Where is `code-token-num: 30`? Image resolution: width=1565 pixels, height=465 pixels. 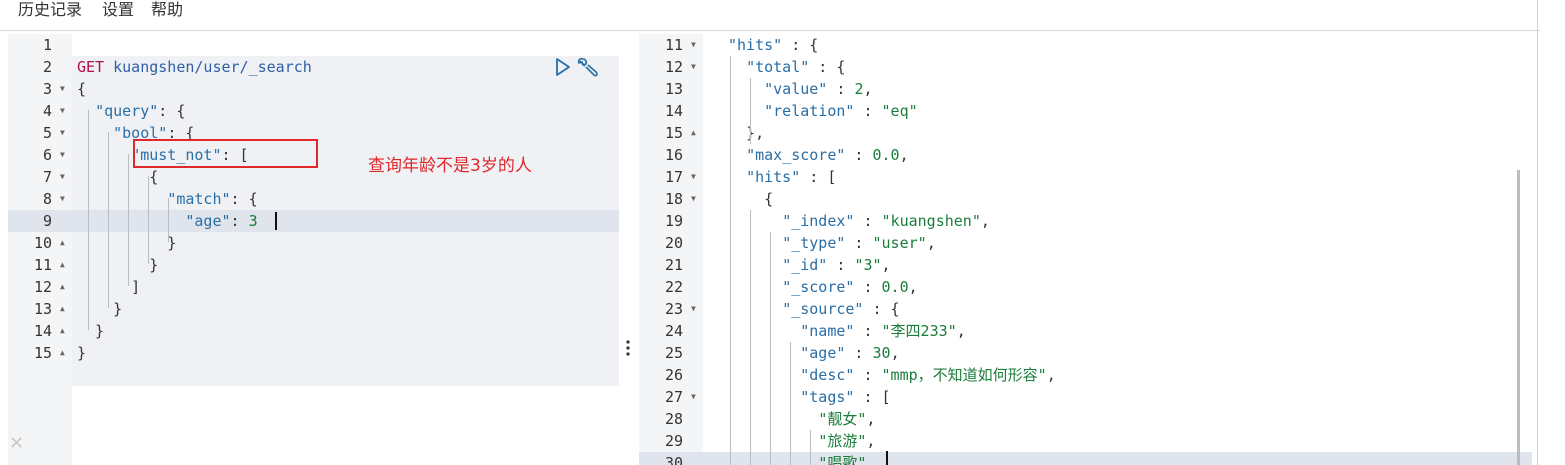
code-token-num: 30 is located at coordinates (881, 353).